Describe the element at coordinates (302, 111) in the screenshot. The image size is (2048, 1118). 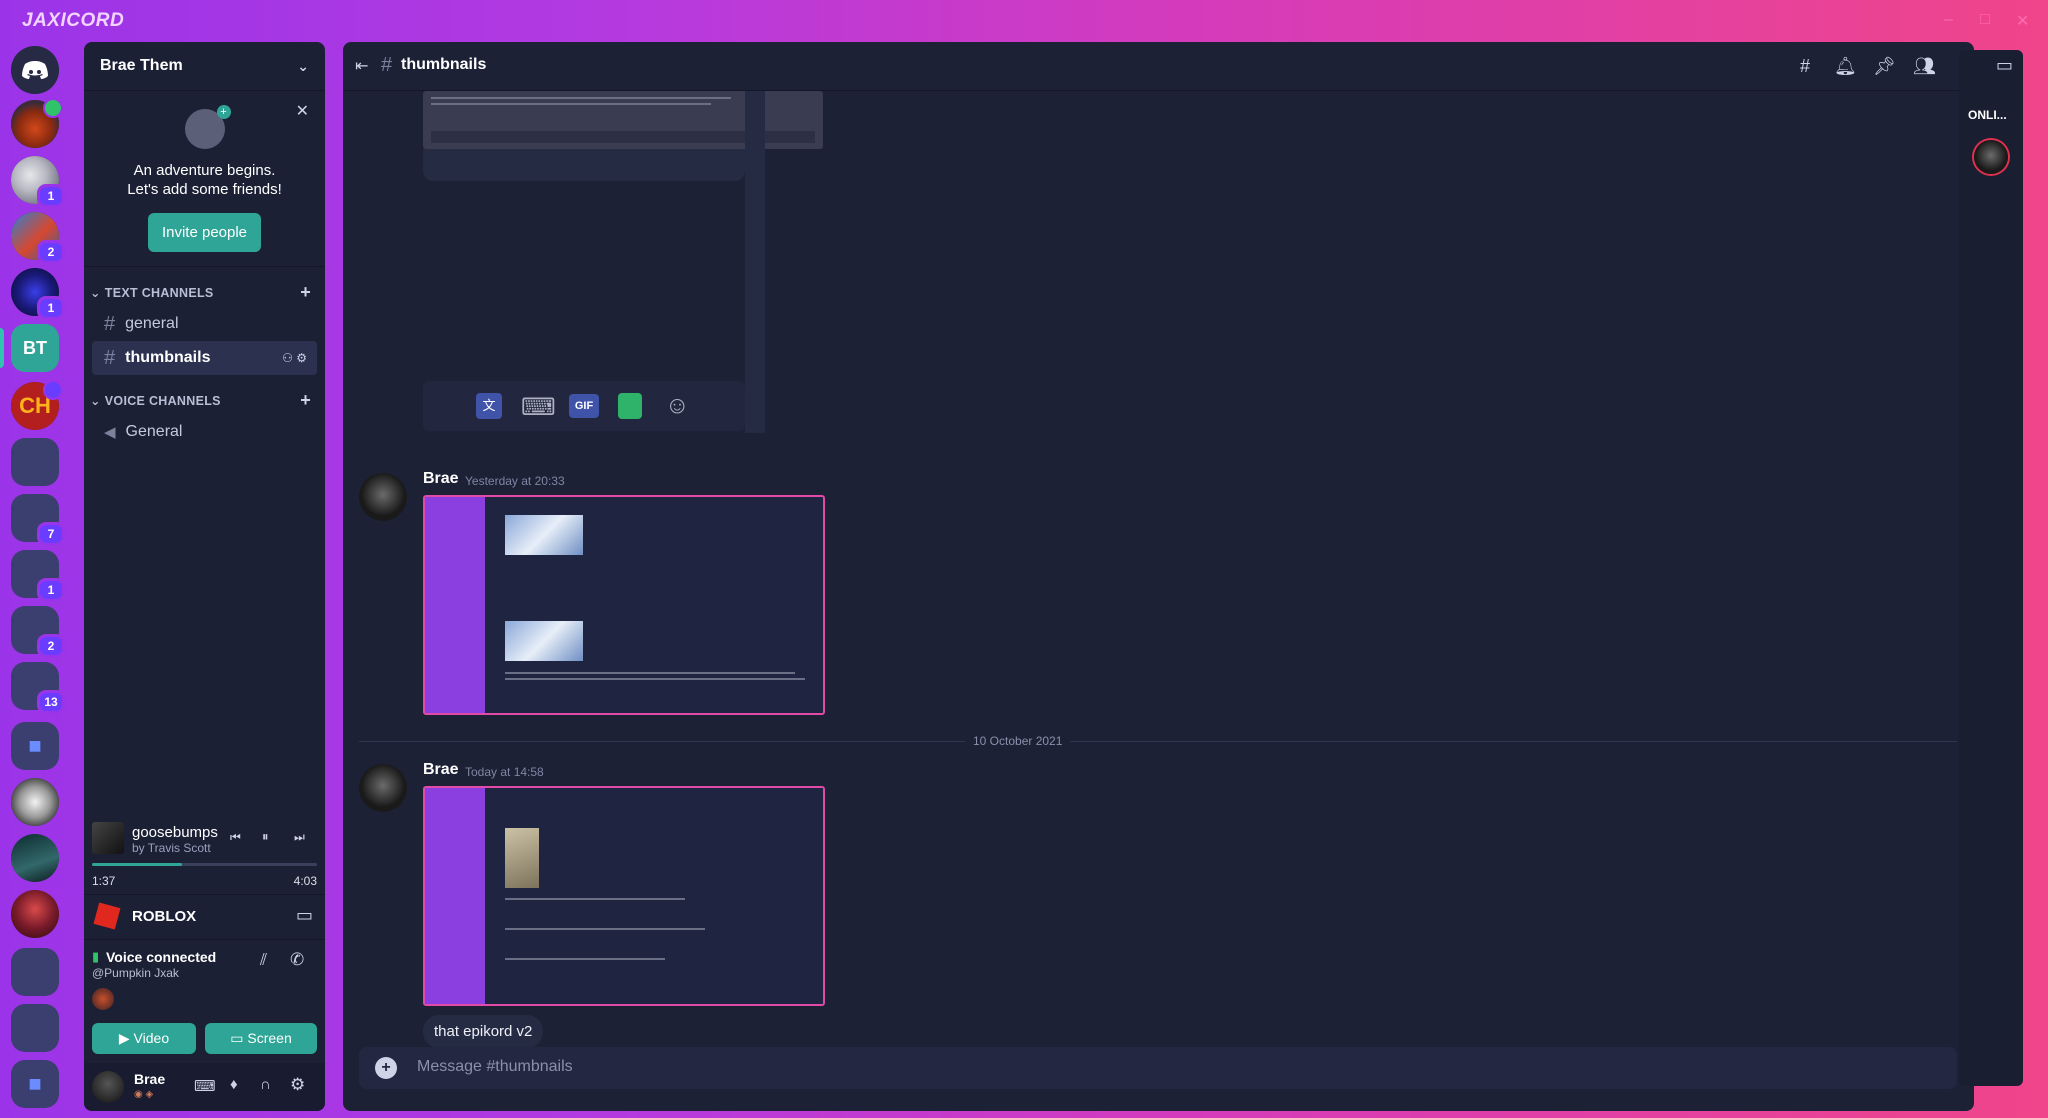
I see `close-icon: ✕` at that location.